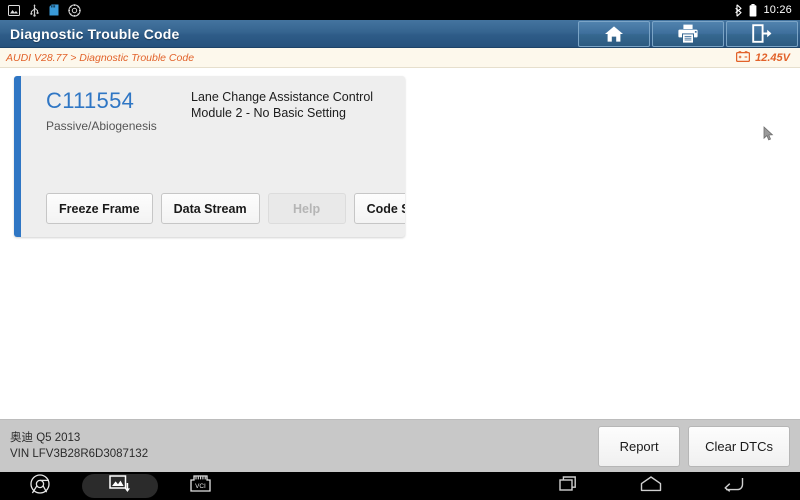 The width and height of the screenshot is (800, 500). Describe the element at coordinates (639, 446) in the screenshot. I see `report-button: Report` at that location.